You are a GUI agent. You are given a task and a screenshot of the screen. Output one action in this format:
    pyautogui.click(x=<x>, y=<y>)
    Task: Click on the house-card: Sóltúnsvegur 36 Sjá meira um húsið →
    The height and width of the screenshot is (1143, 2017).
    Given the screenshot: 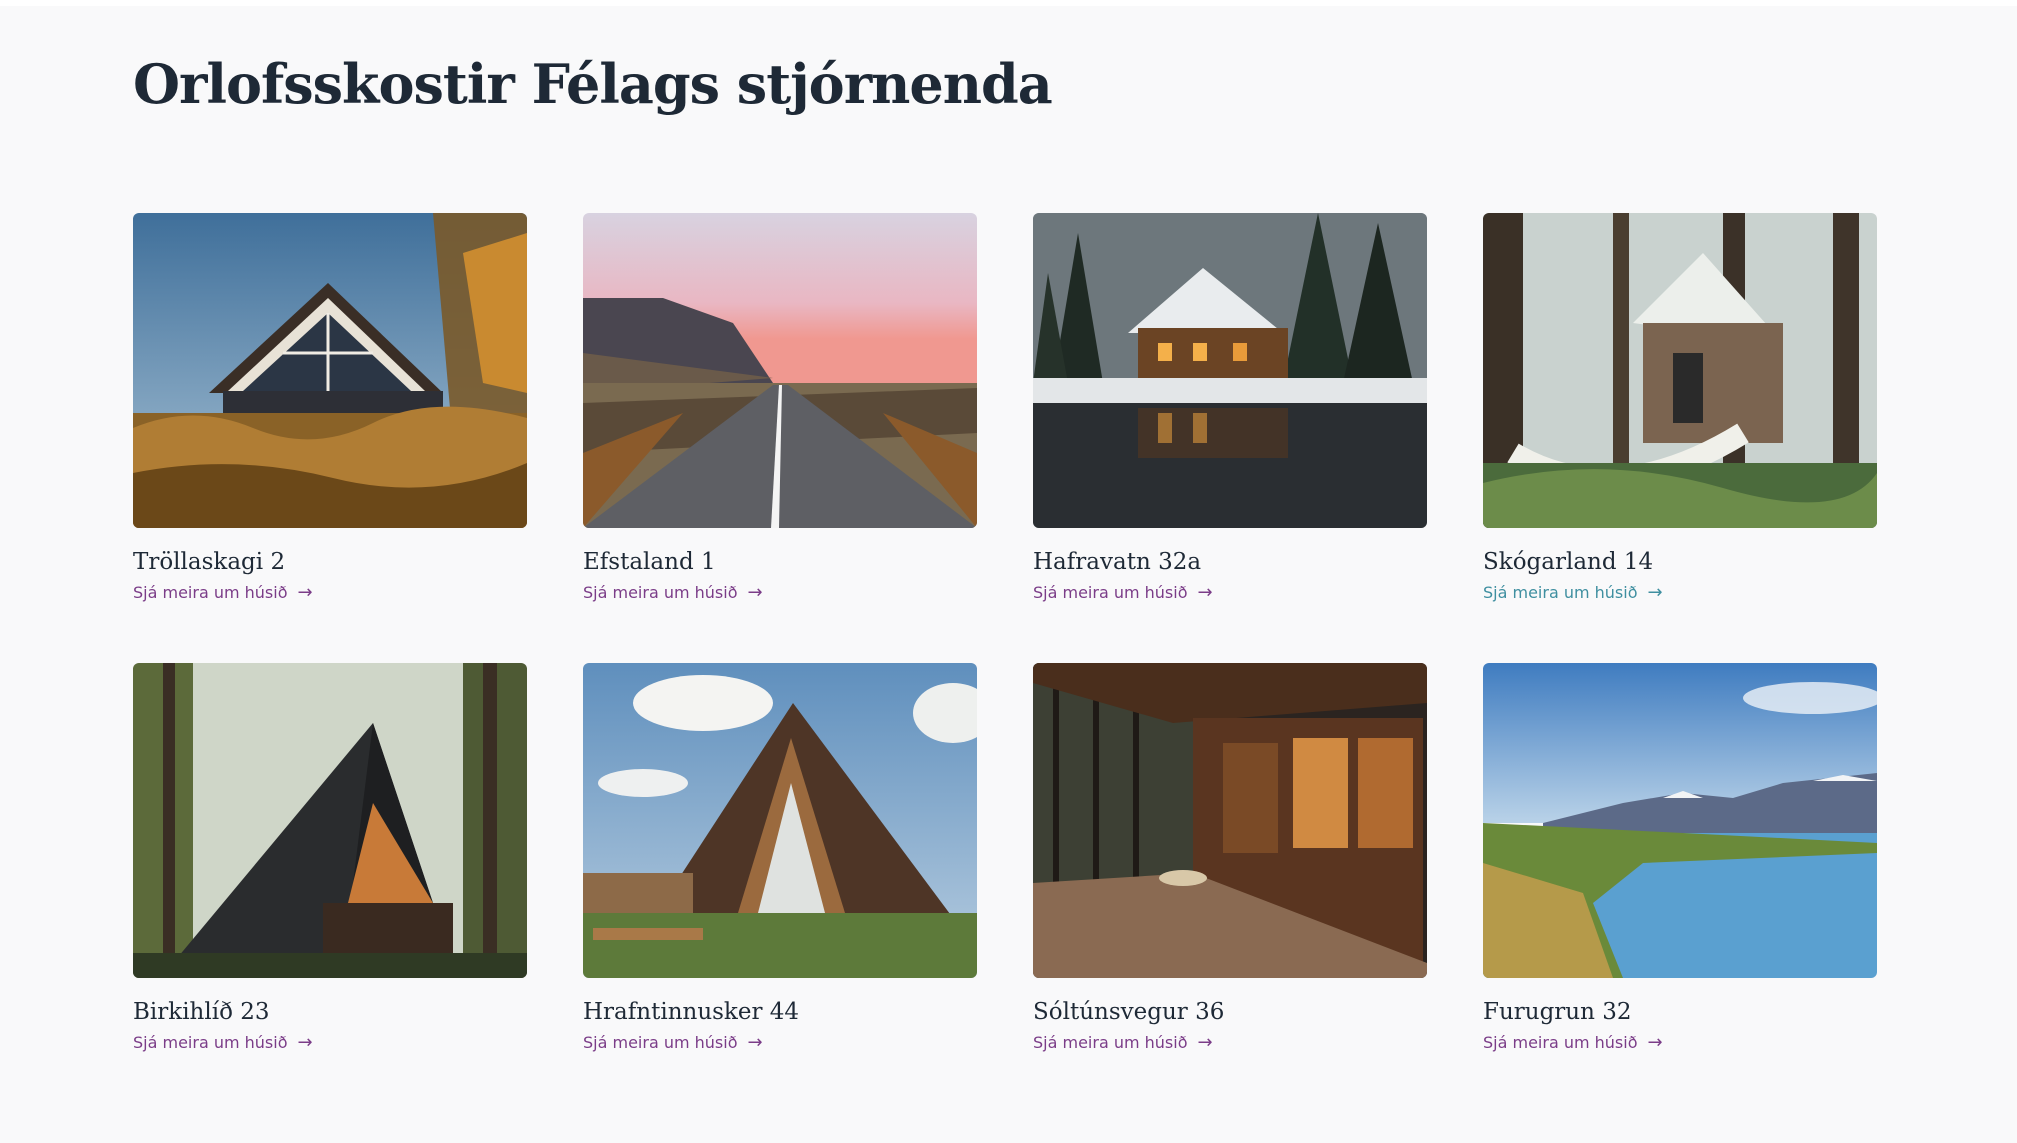 What is the action you would take?
    pyautogui.click(x=1230, y=859)
    